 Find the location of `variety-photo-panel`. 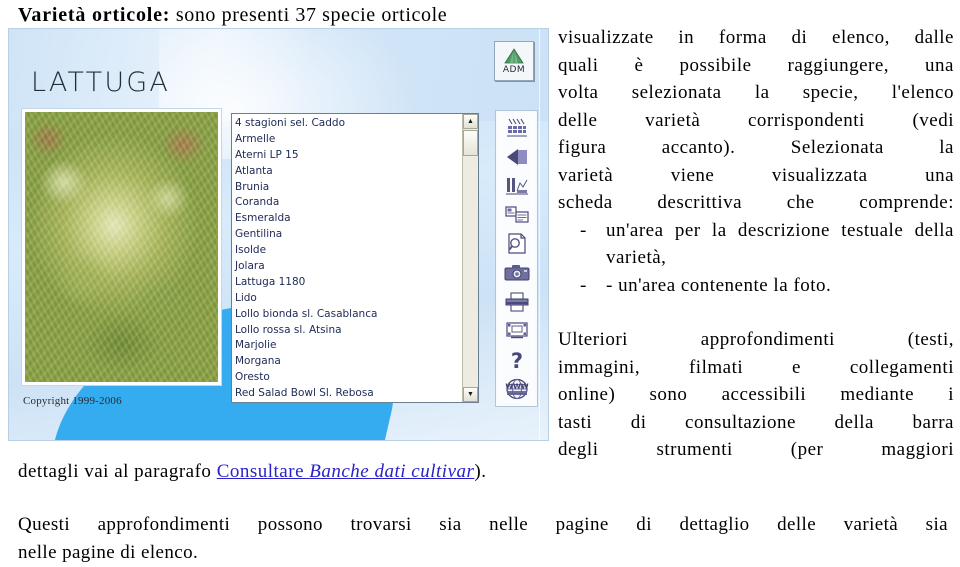

variety-photo-panel is located at coordinates (121, 247).